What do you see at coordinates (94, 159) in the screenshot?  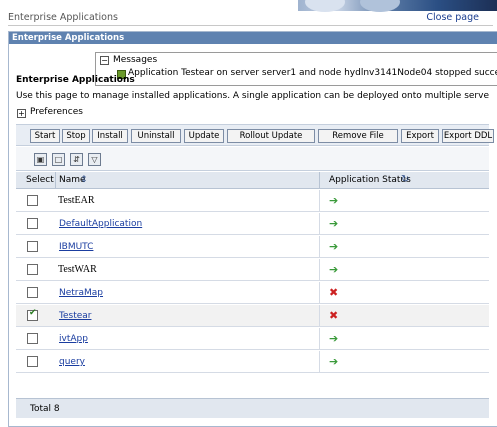 I see `clear-filter-icon: ▽` at bounding box center [94, 159].